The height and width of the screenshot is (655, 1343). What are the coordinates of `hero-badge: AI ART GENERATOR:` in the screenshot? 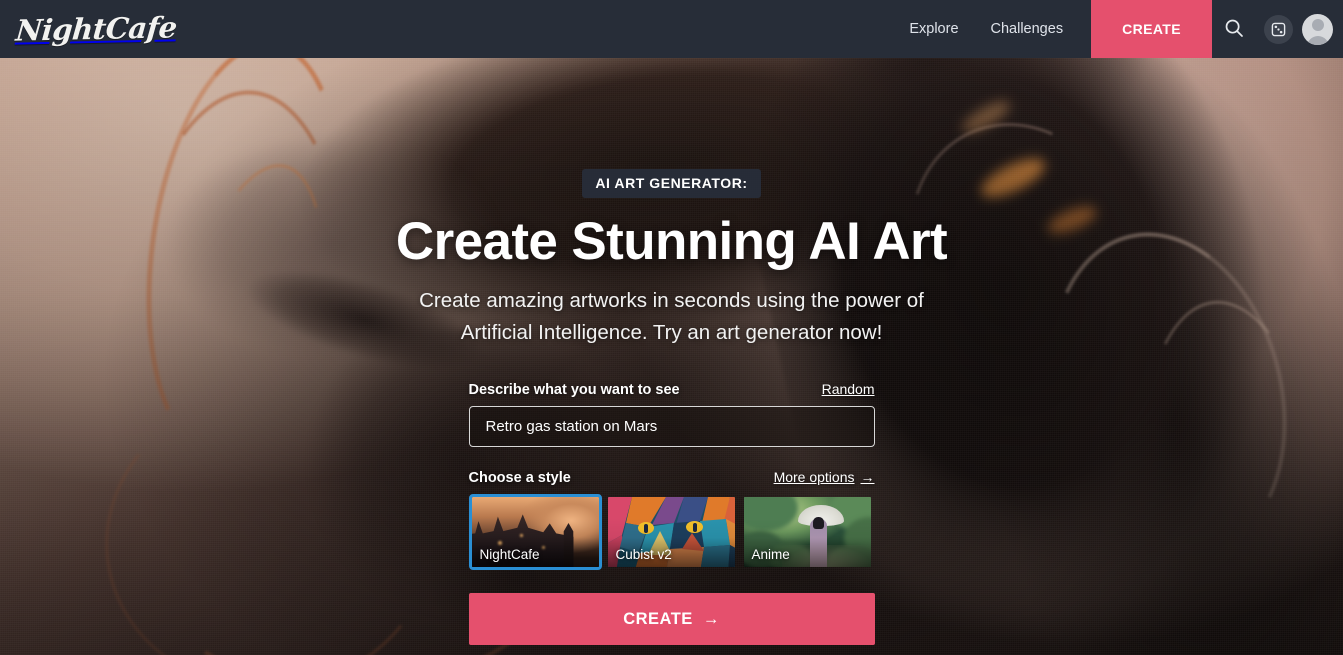 It's located at (671, 183).